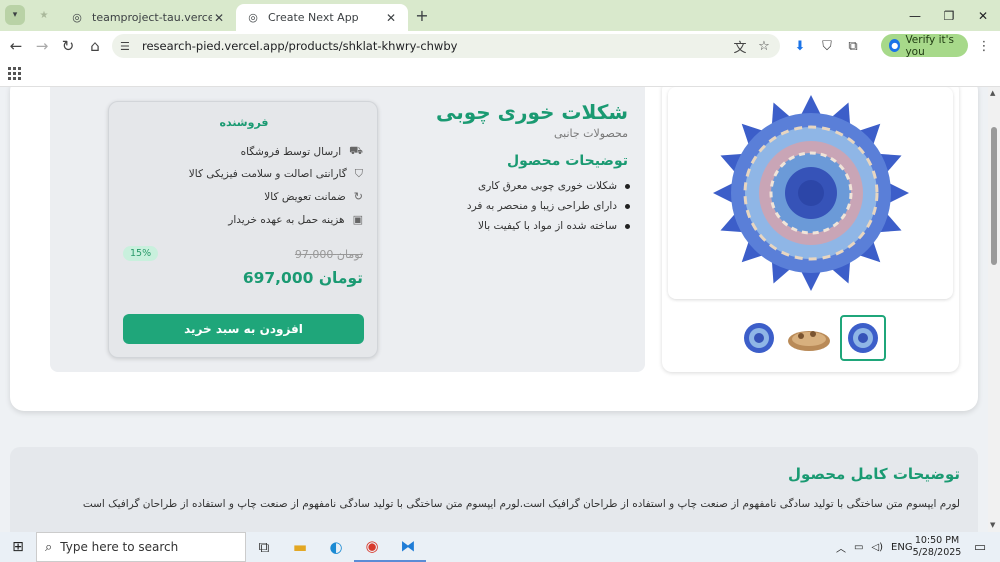 The height and width of the screenshot is (562, 1000). I want to click on thumbnail-plate-blue, so click(759, 338).